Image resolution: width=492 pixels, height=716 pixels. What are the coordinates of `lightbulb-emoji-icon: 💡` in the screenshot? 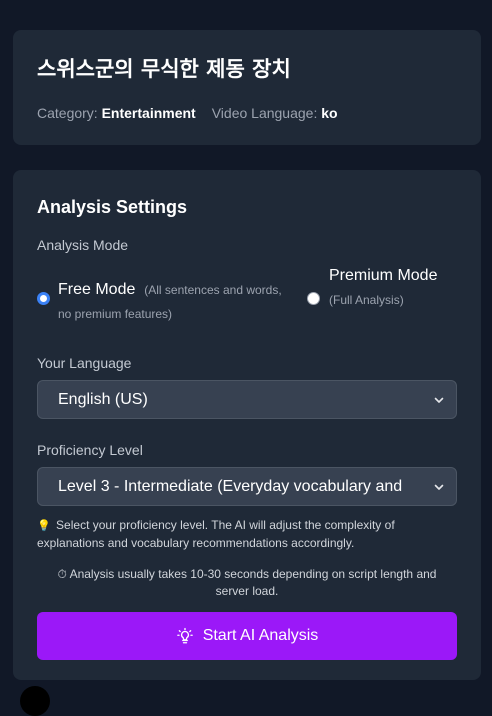 It's located at (44, 526).